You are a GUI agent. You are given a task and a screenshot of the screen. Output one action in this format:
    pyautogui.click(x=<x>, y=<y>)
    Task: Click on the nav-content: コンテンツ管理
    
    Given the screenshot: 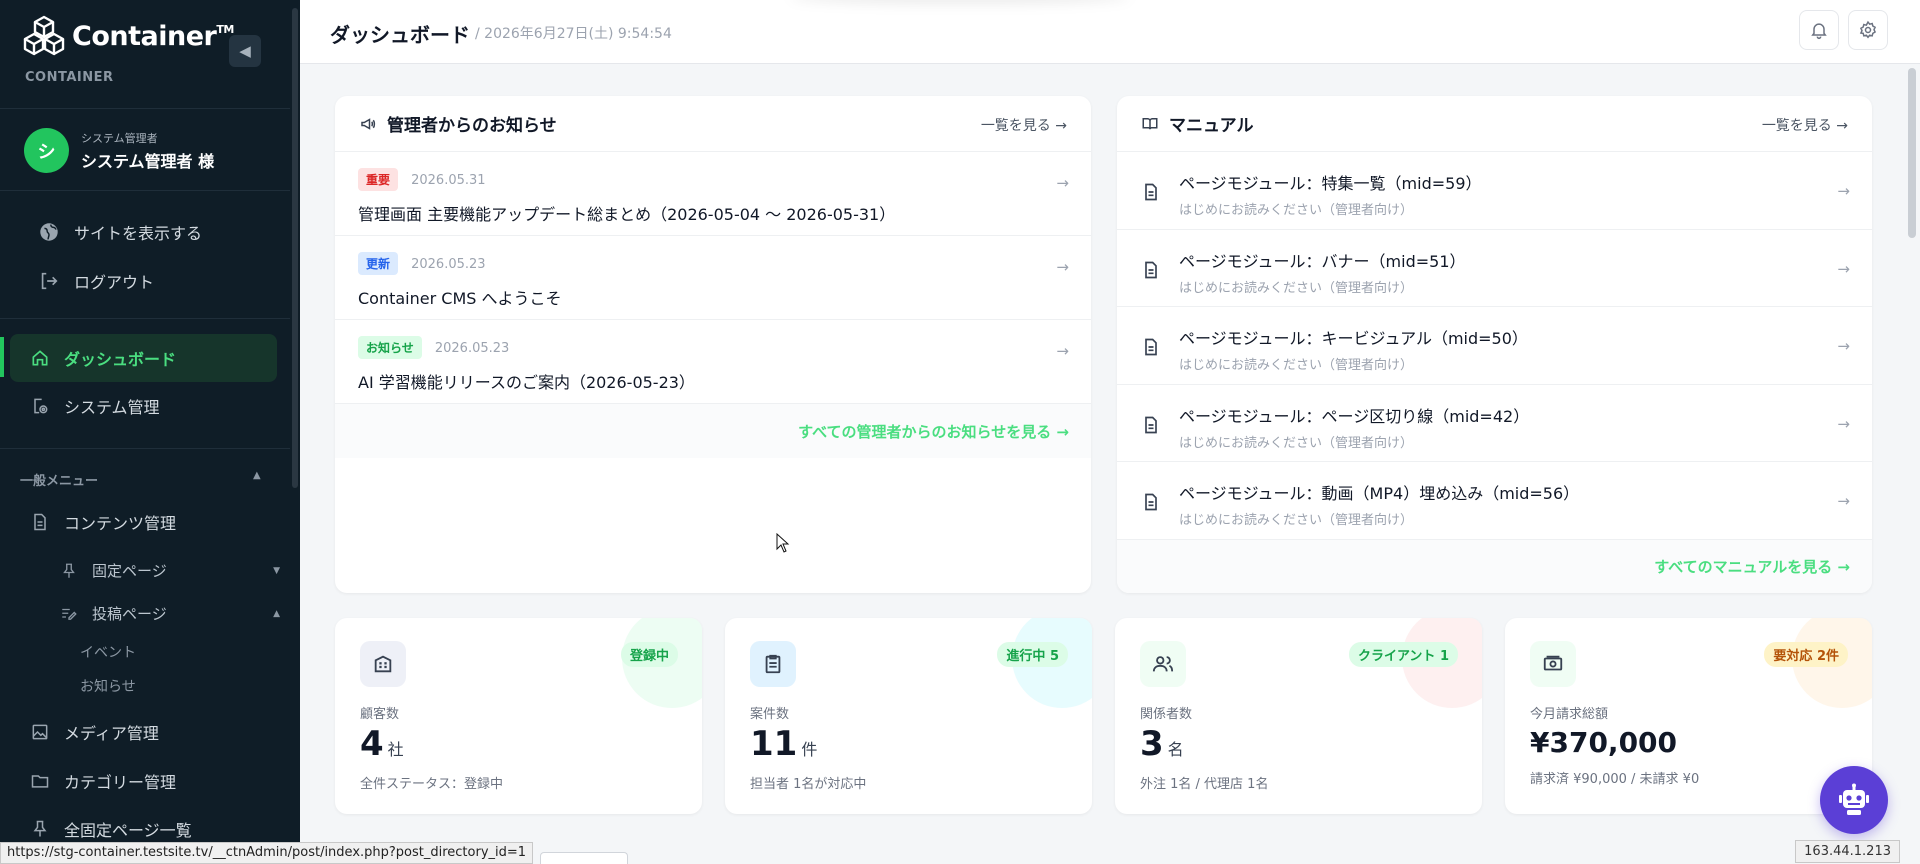 What is the action you would take?
    pyautogui.click(x=143, y=522)
    